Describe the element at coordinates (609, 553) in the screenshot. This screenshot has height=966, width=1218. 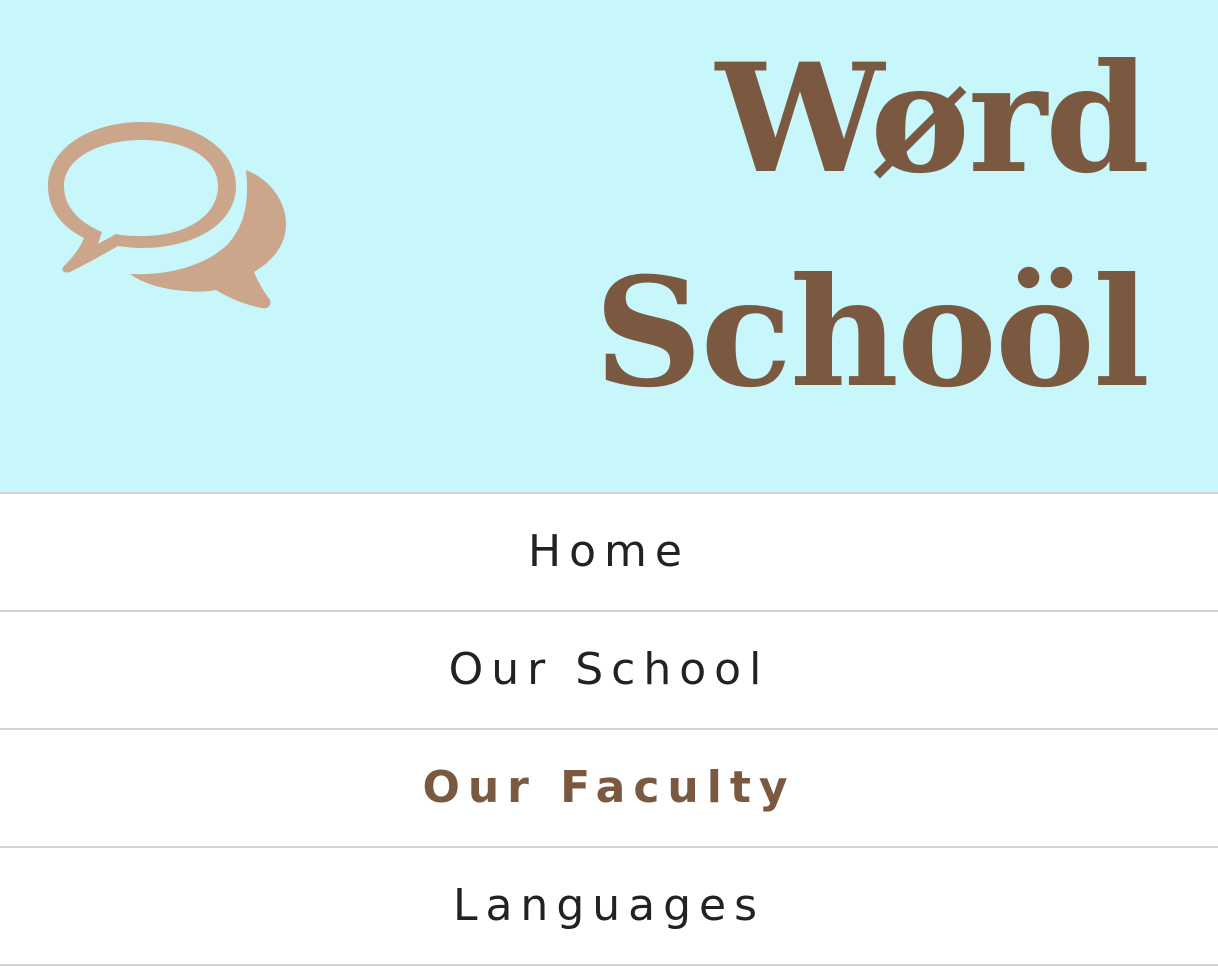
I see `nav-item-home: Home` at that location.